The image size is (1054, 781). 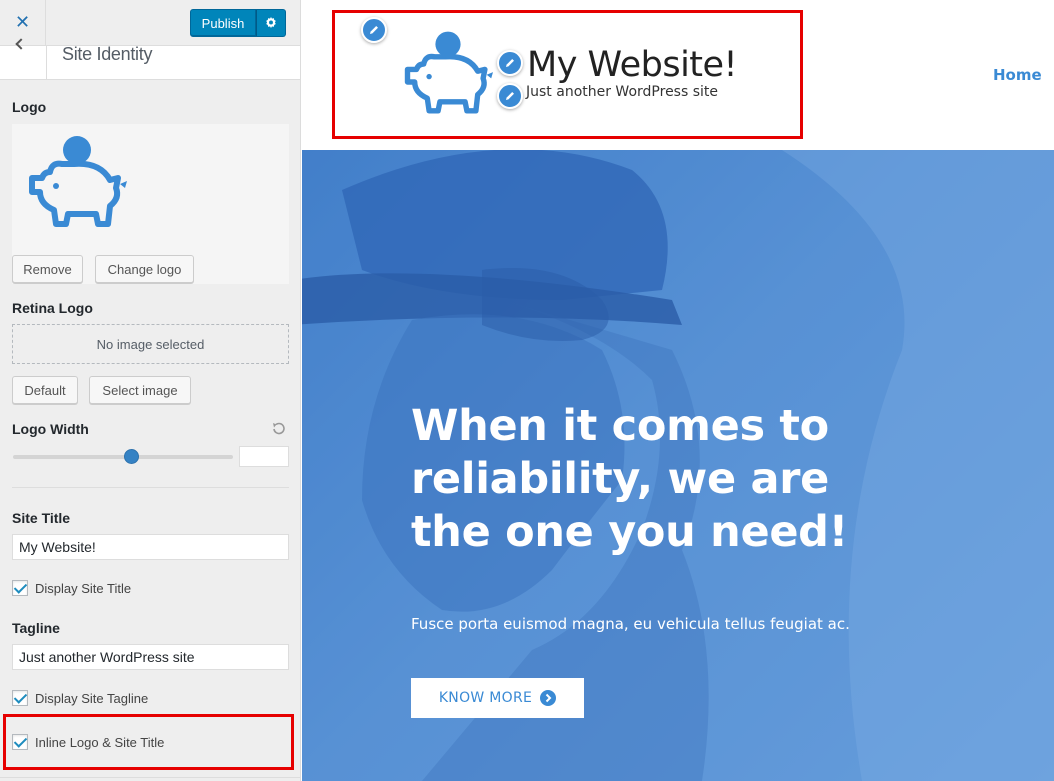 I want to click on select-image-button: Select image, so click(x=140, y=390).